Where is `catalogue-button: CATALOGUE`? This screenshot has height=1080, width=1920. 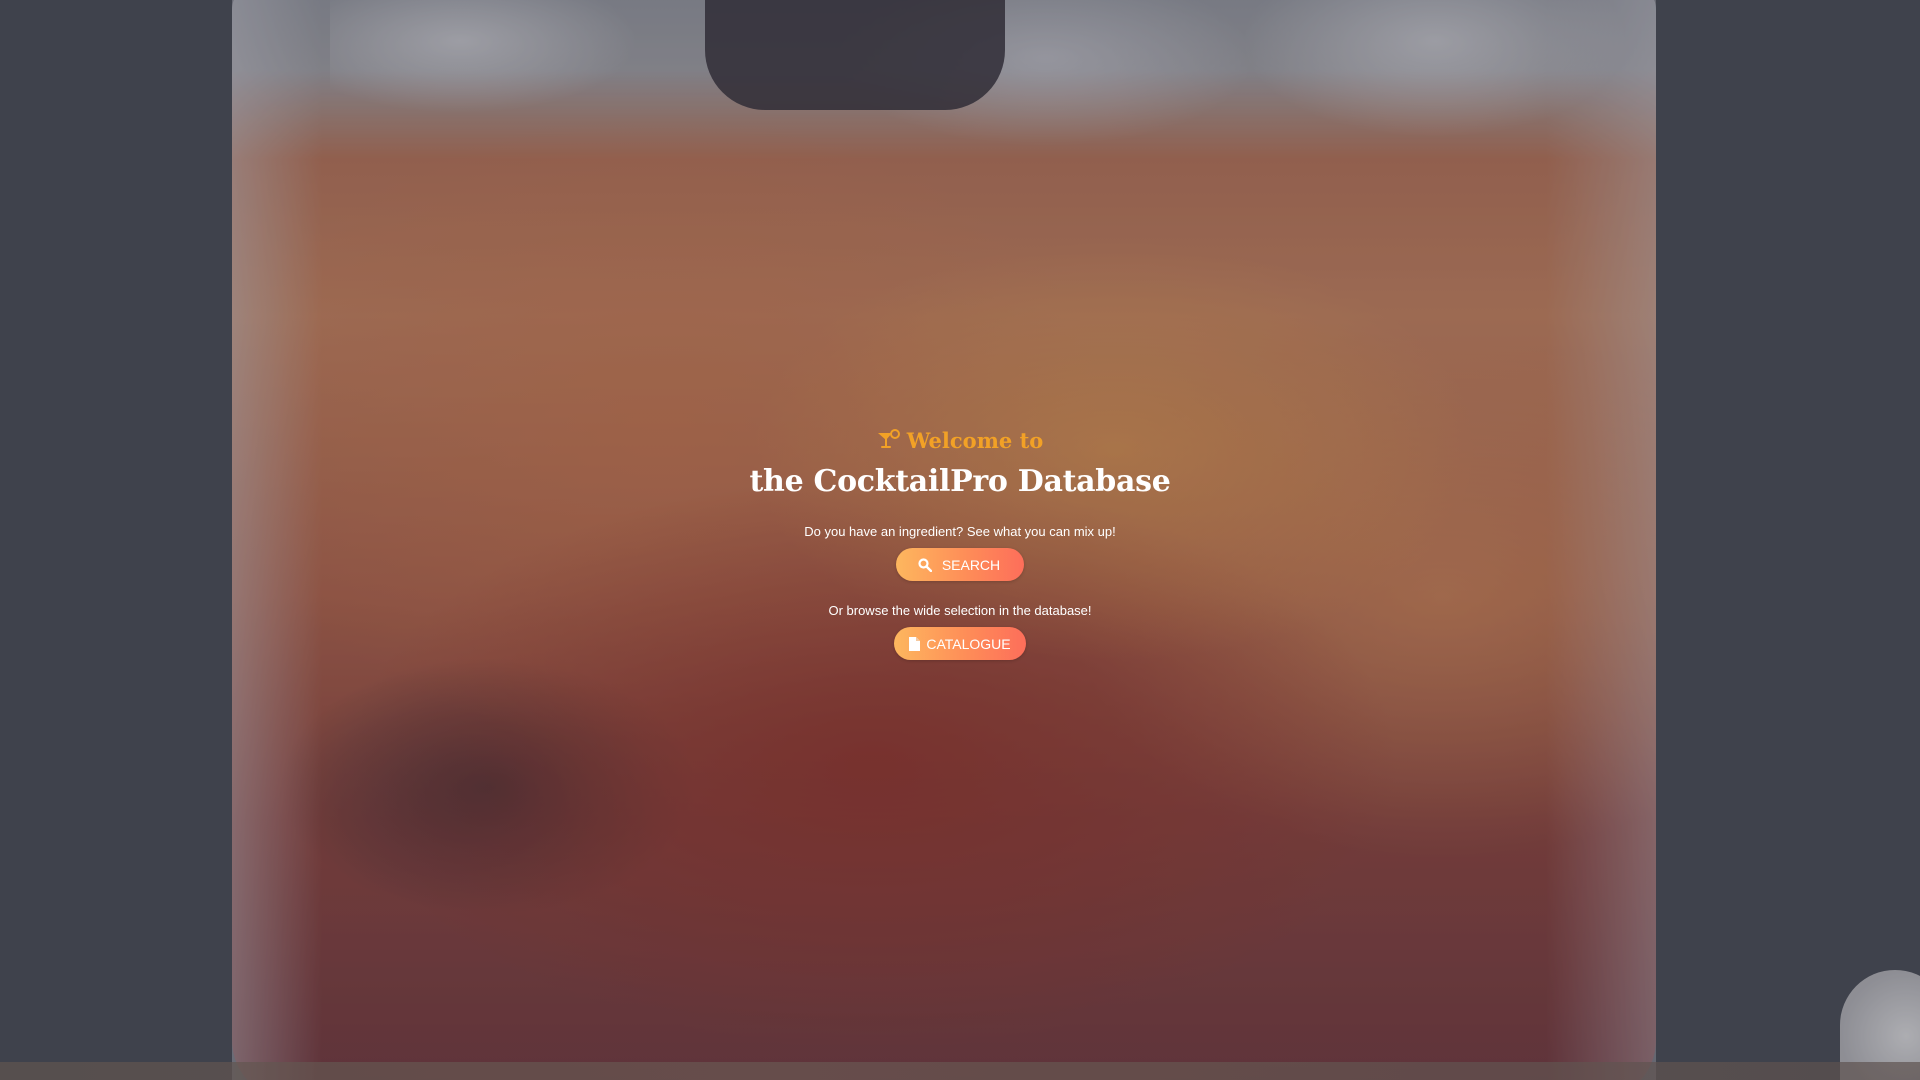 catalogue-button: CATALOGUE is located at coordinates (960, 643).